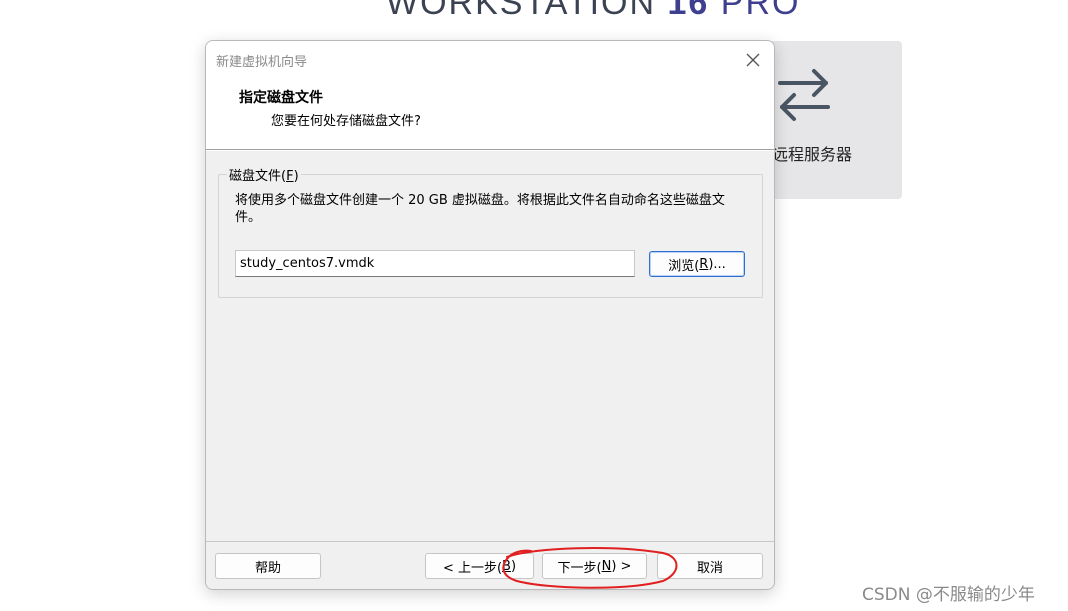 Image resolution: width=1068 pixels, height=611 pixels. Describe the element at coordinates (490, 95) in the screenshot. I see `dialog-header: 新建虚拟机向导 指定磁盘文件 您要在何处存储磁盘文件?` at that location.